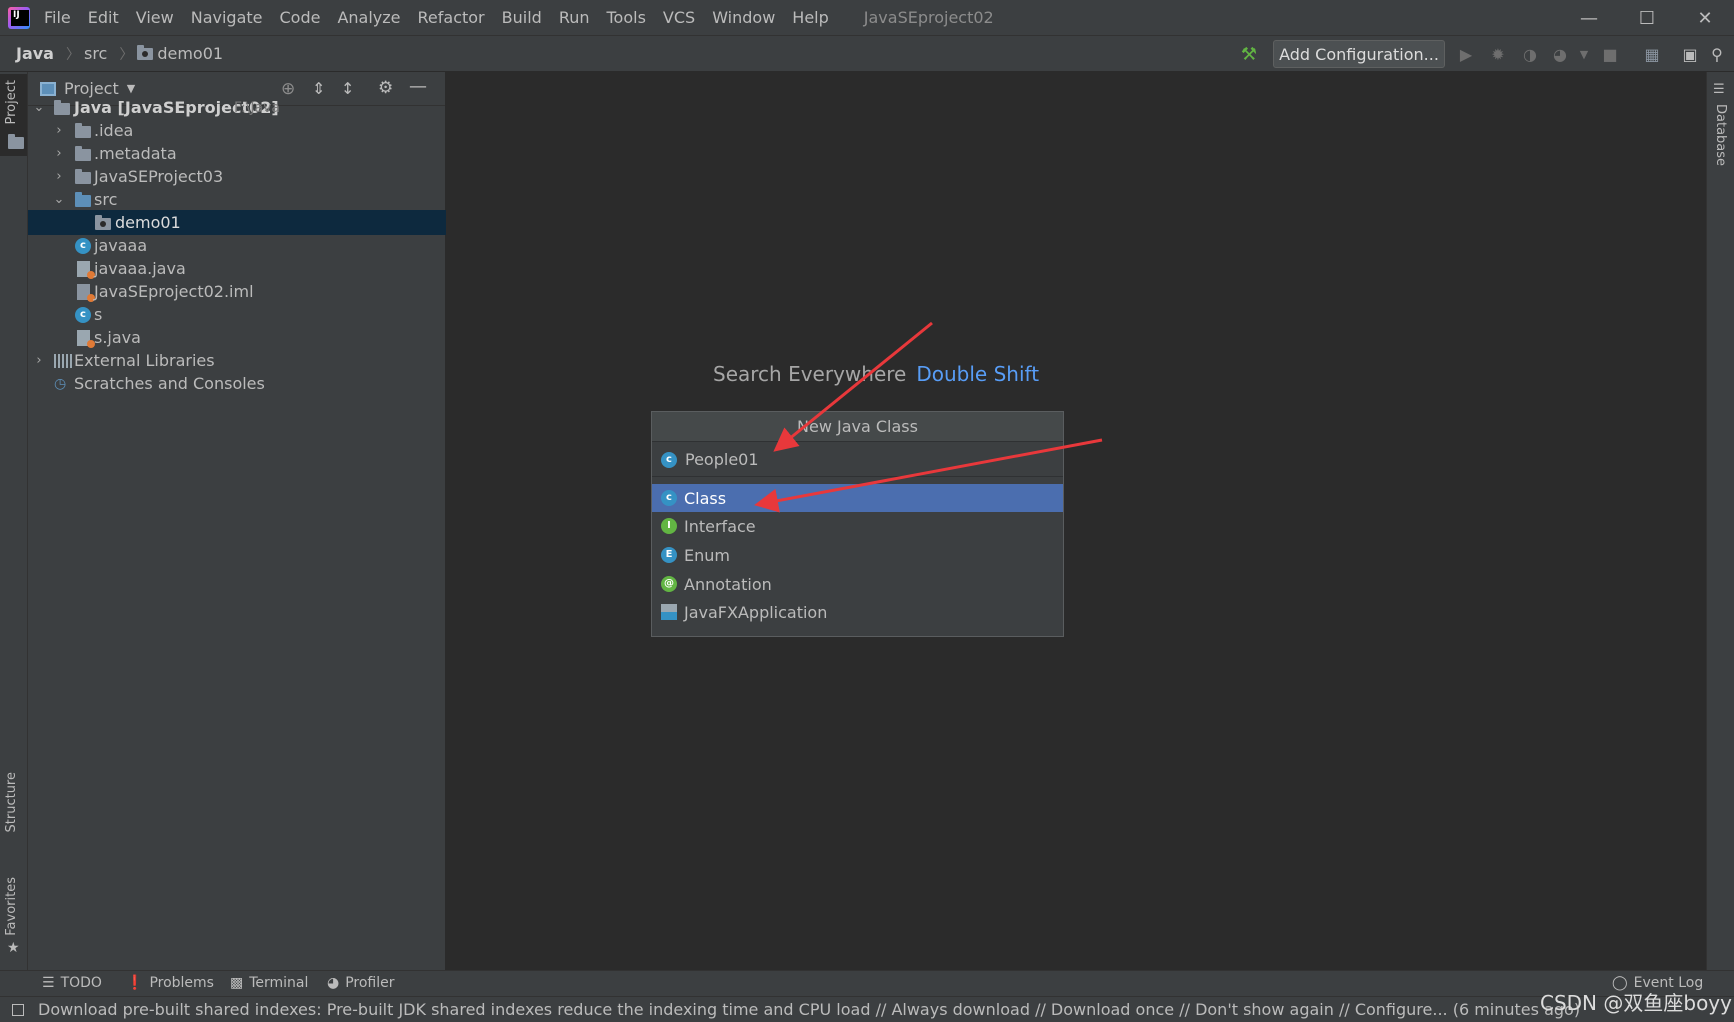  What do you see at coordinates (11, 102) in the screenshot?
I see `tab-project: Project` at bounding box center [11, 102].